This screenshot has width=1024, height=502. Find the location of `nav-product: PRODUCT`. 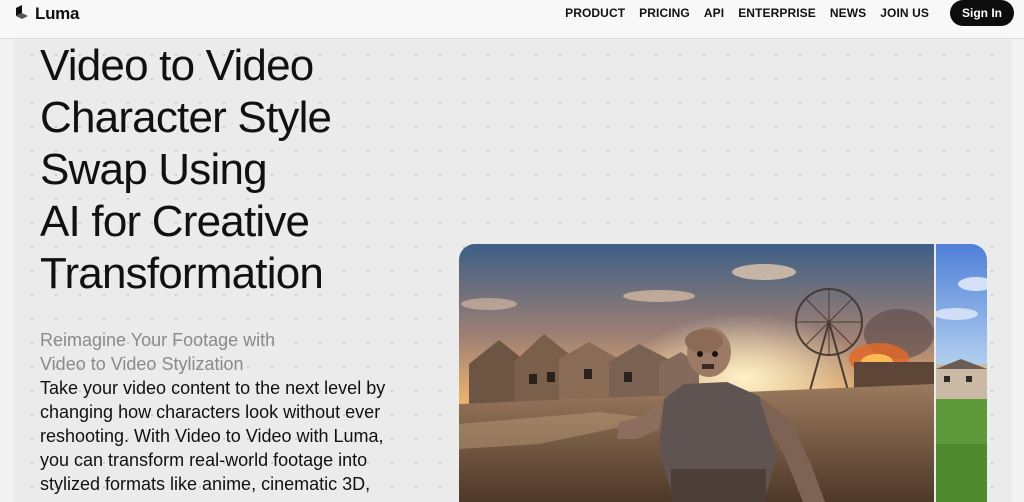

nav-product: PRODUCT is located at coordinates (595, 13).